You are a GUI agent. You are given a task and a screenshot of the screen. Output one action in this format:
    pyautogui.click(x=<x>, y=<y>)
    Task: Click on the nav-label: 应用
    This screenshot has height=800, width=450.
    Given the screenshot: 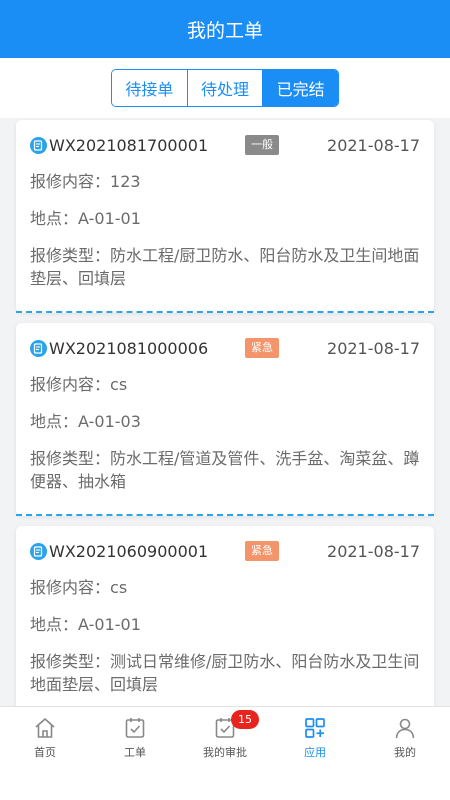 What is the action you would take?
    pyautogui.click(x=315, y=752)
    